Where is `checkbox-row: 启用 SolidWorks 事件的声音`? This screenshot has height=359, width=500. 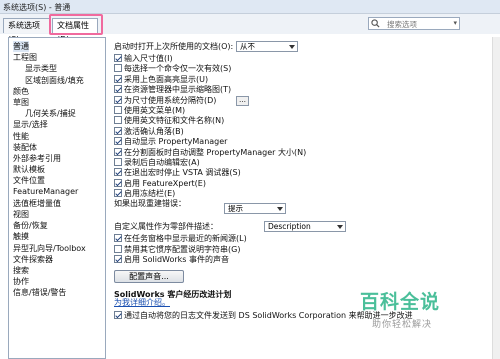
checkbox-row: 启用 SolidWorks 事件的声音 is located at coordinates (171, 259).